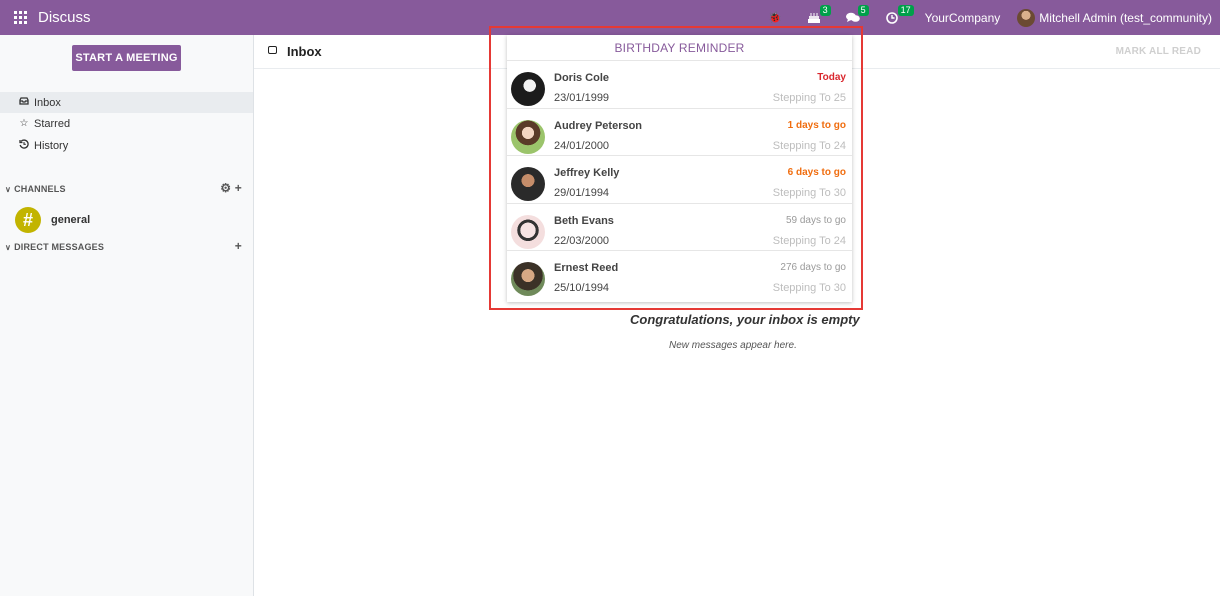 This screenshot has height=596, width=1220. I want to click on activity-badge: 3, so click(825, 10).